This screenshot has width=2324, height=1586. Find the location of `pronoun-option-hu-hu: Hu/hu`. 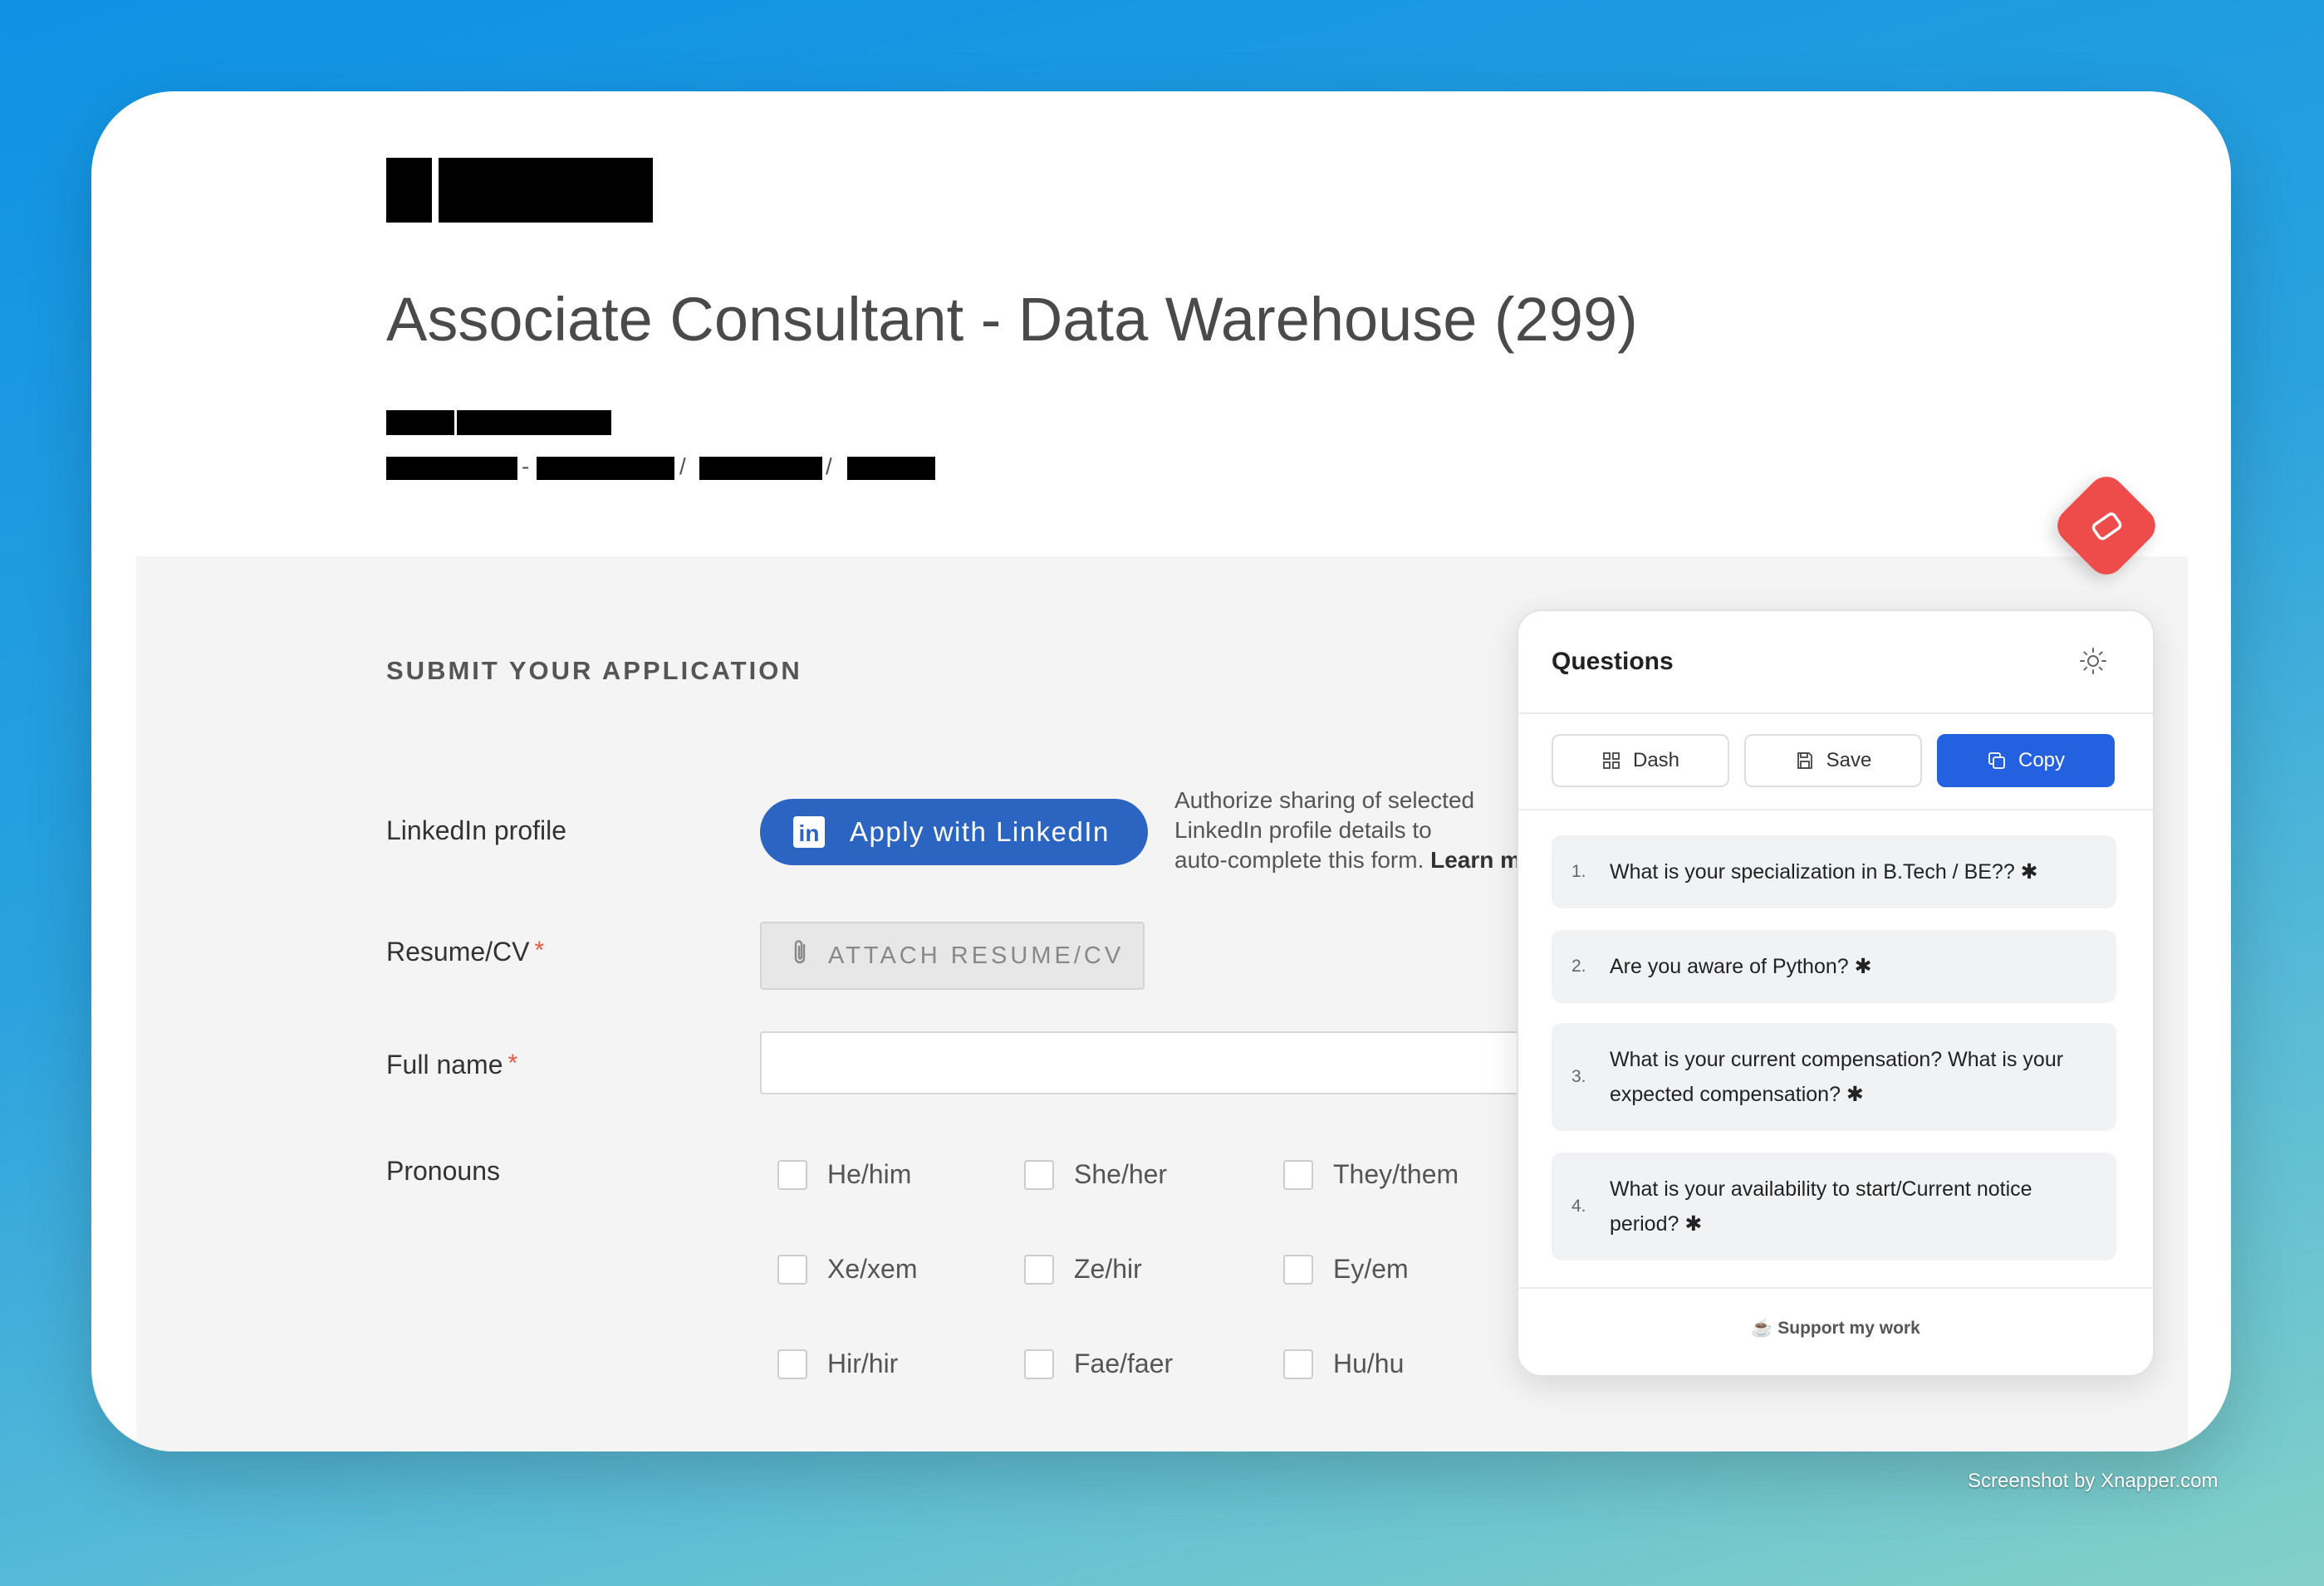

pronoun-option-hu-hu: Hu/hu is located at coordinates (1343, 1364).